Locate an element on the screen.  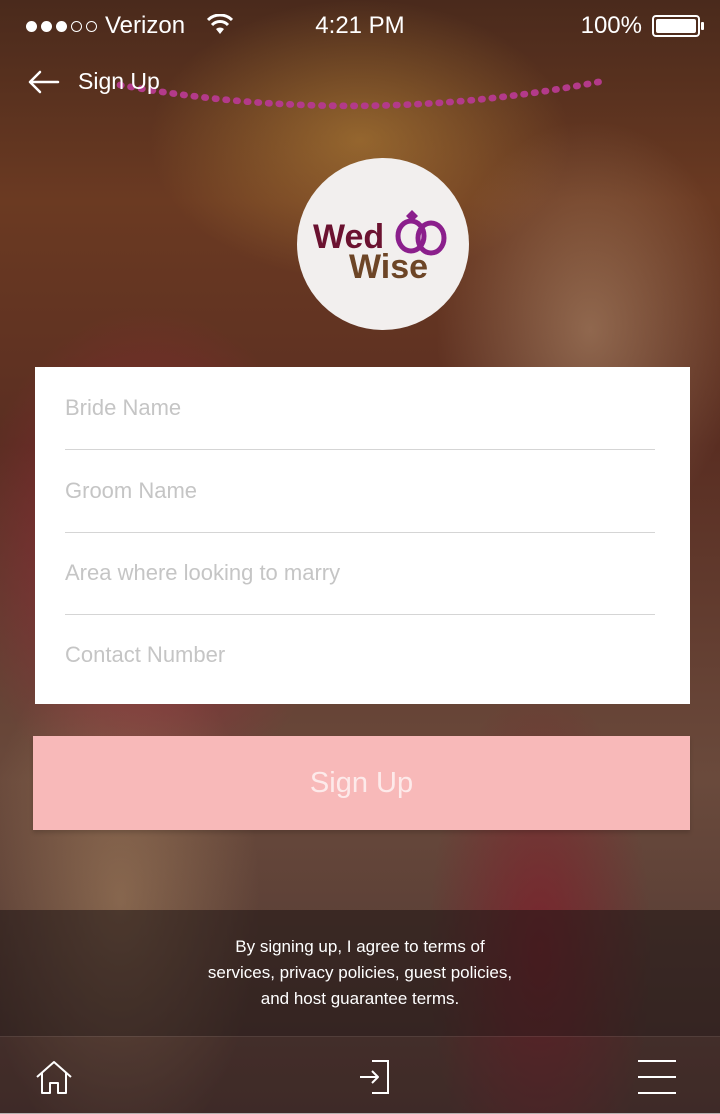
battery-icon is located at coordinates (678, 26).